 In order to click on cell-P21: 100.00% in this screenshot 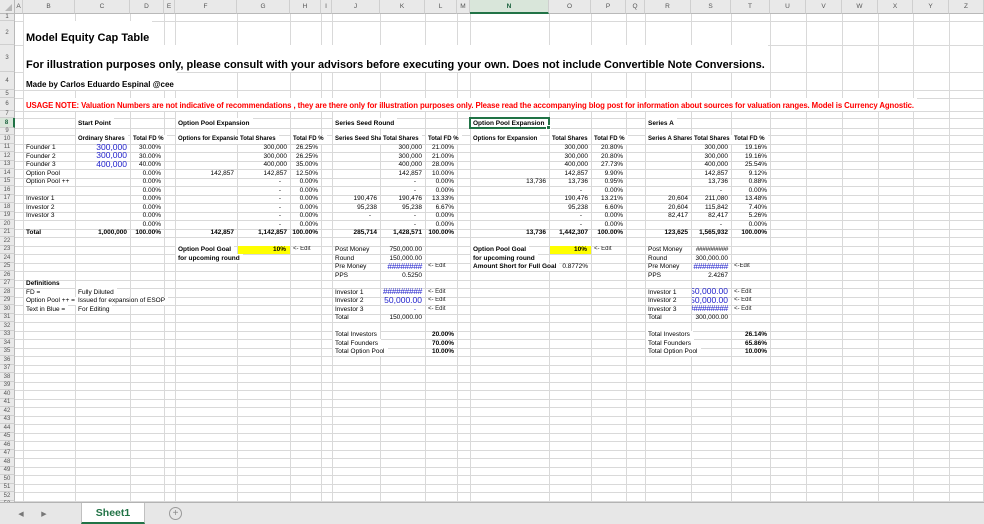, I will do `click(609, 233)`.